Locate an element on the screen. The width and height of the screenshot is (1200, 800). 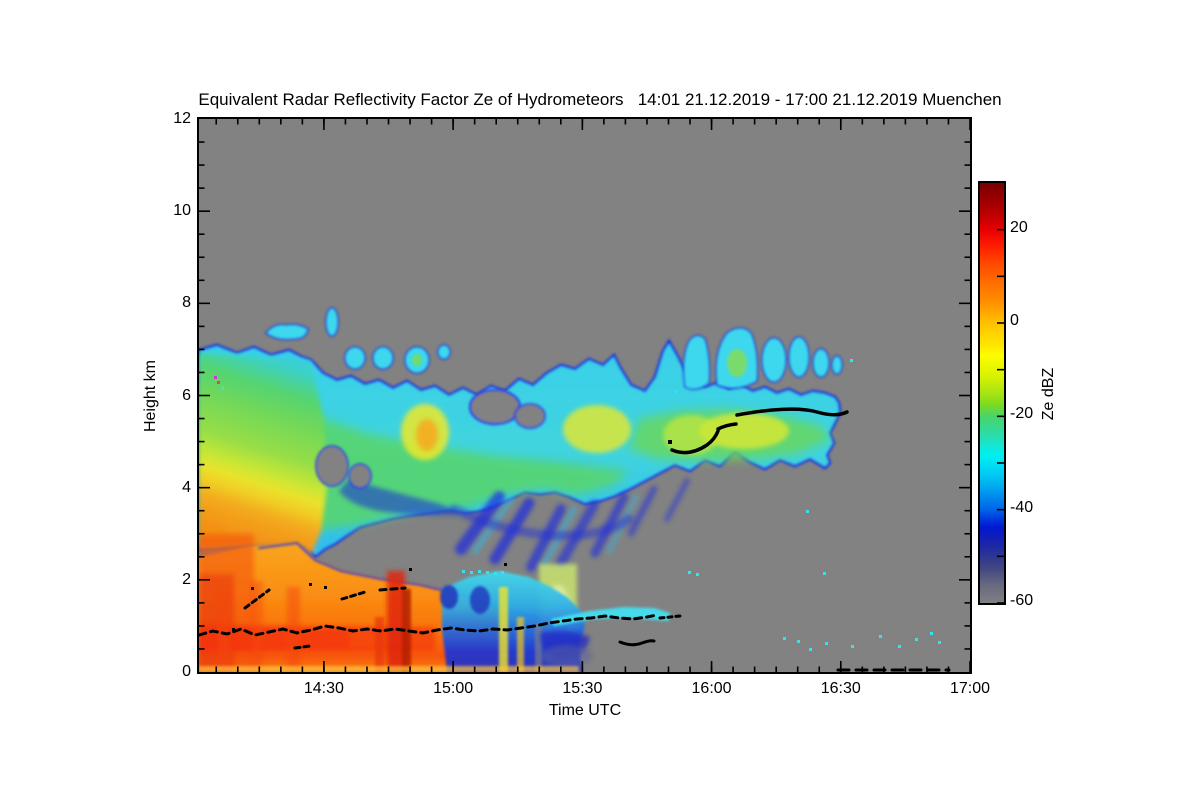
y-tick-label: 6 is located at coordinates (186, 395).